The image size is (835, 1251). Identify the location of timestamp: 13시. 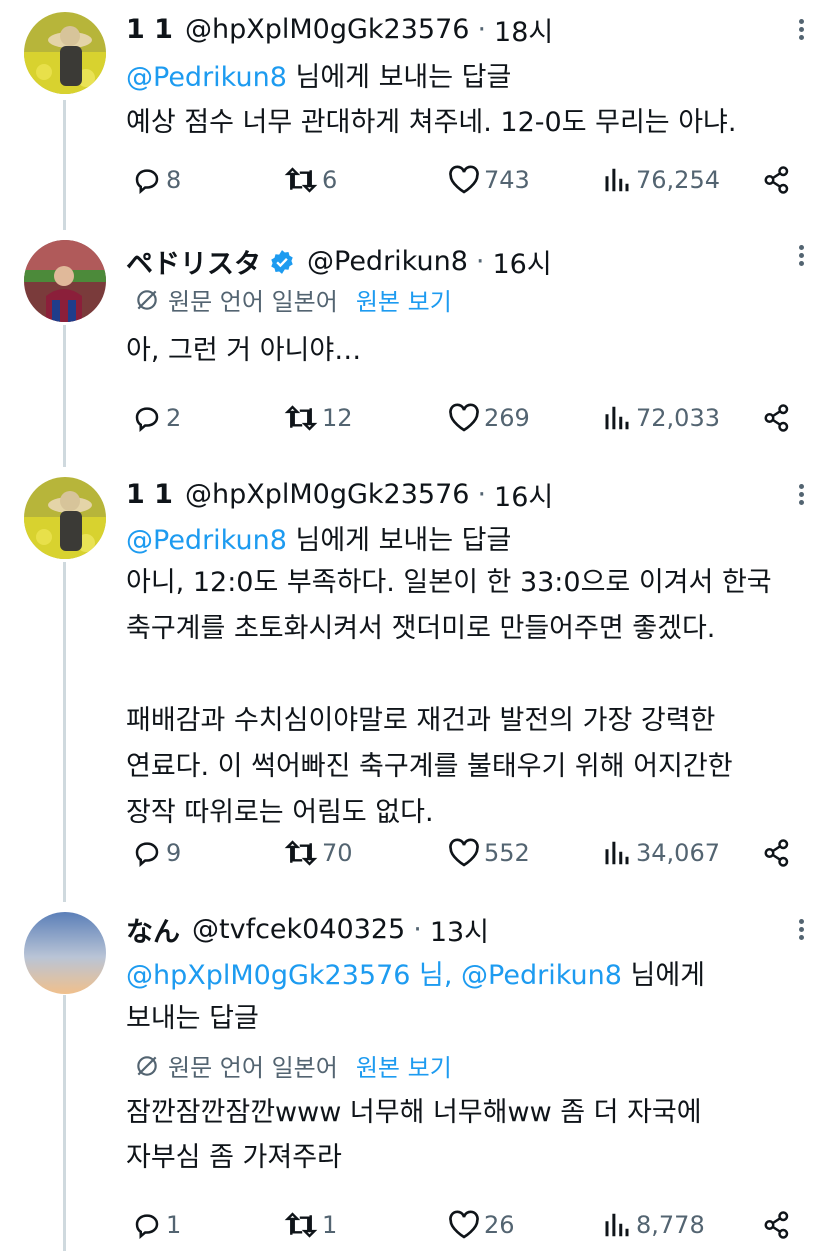
(459, 929).